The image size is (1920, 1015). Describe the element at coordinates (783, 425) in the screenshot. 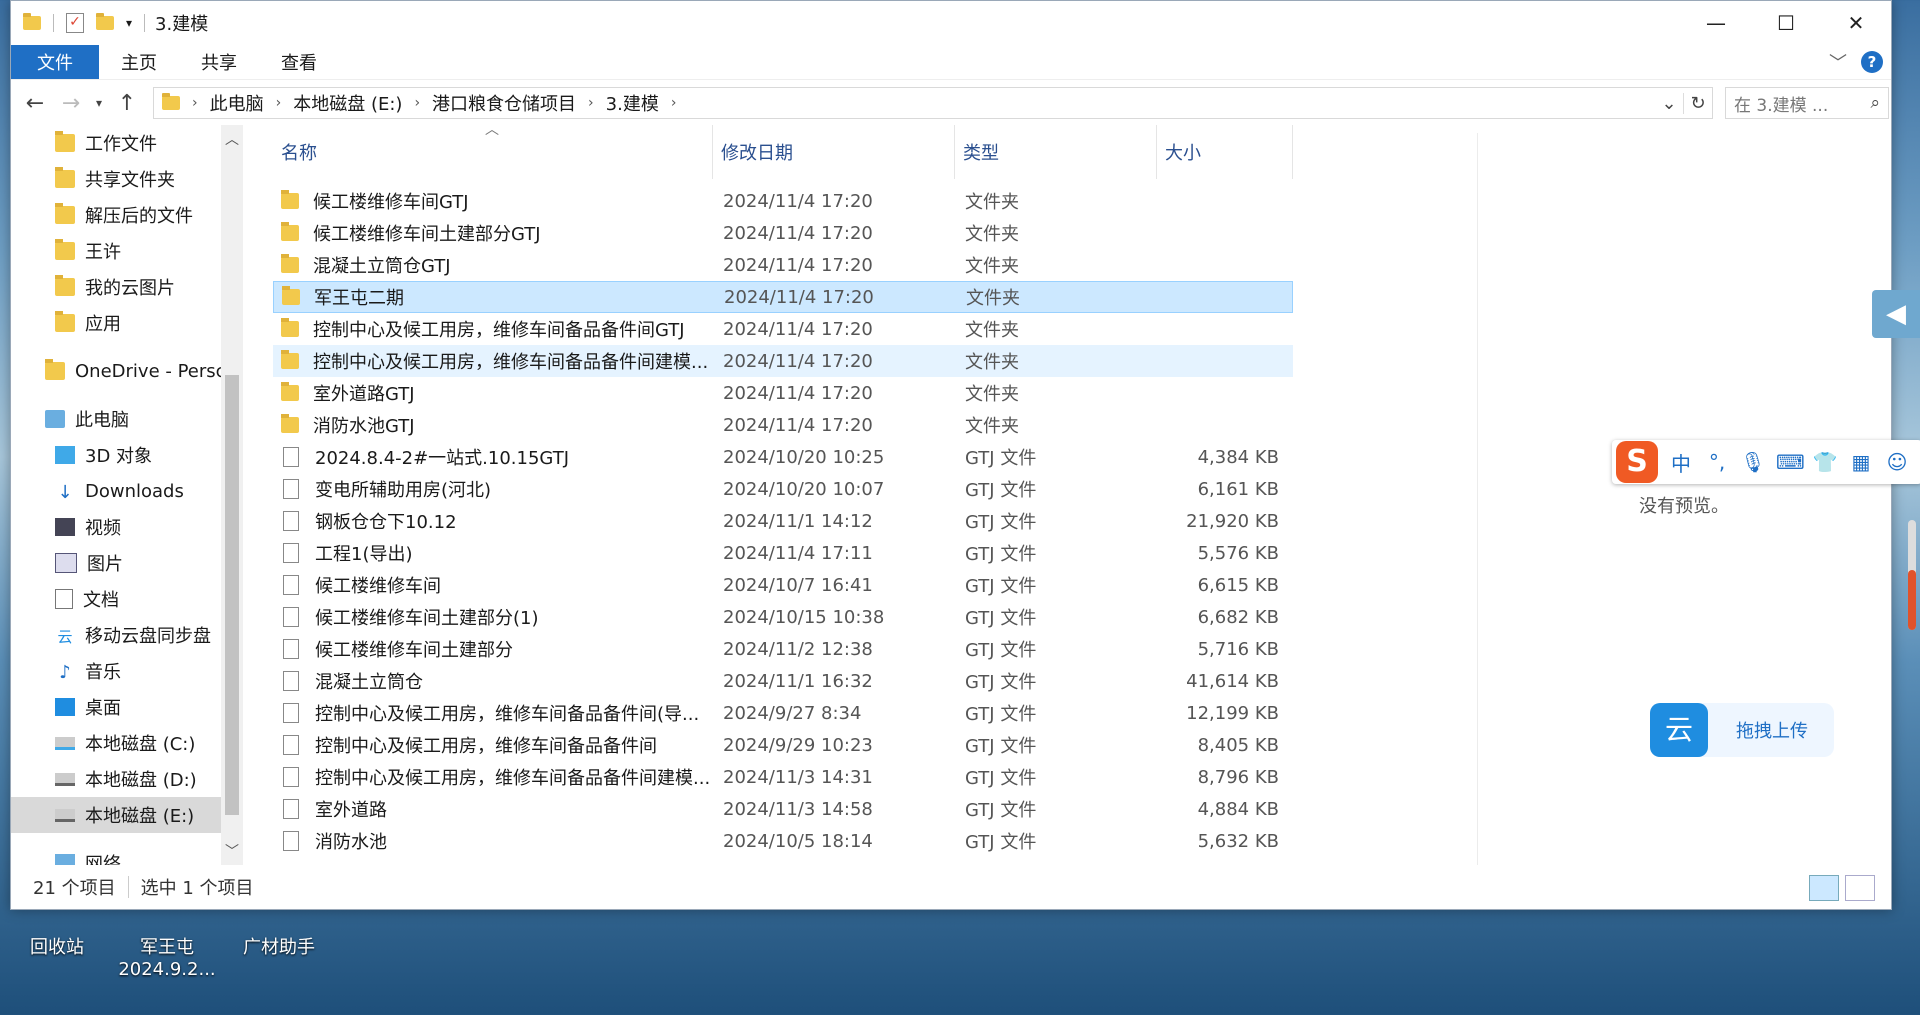

I see `file-row: 消防水池GTJ 2024/11/4 17:20 文件夹` at that location.